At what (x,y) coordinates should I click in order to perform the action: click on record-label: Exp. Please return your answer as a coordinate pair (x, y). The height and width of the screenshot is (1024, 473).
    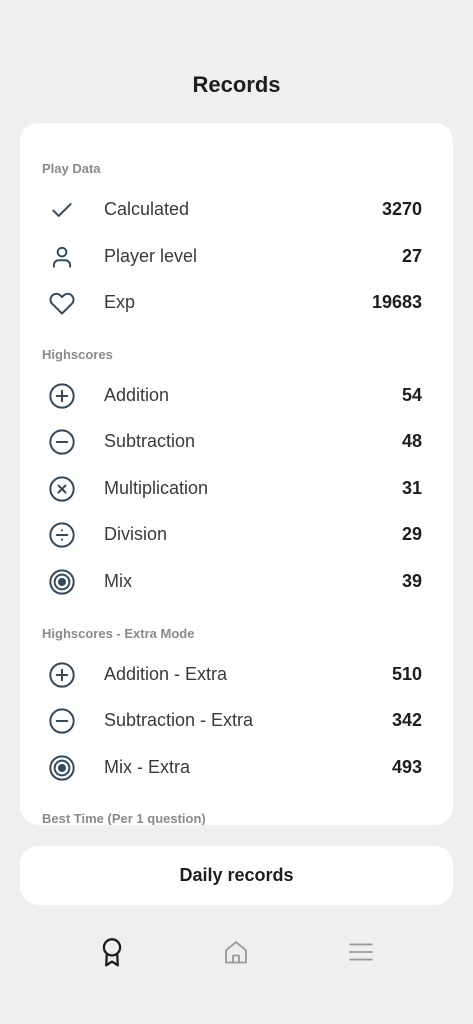
    Looking at the image, I should click on (120, 301).